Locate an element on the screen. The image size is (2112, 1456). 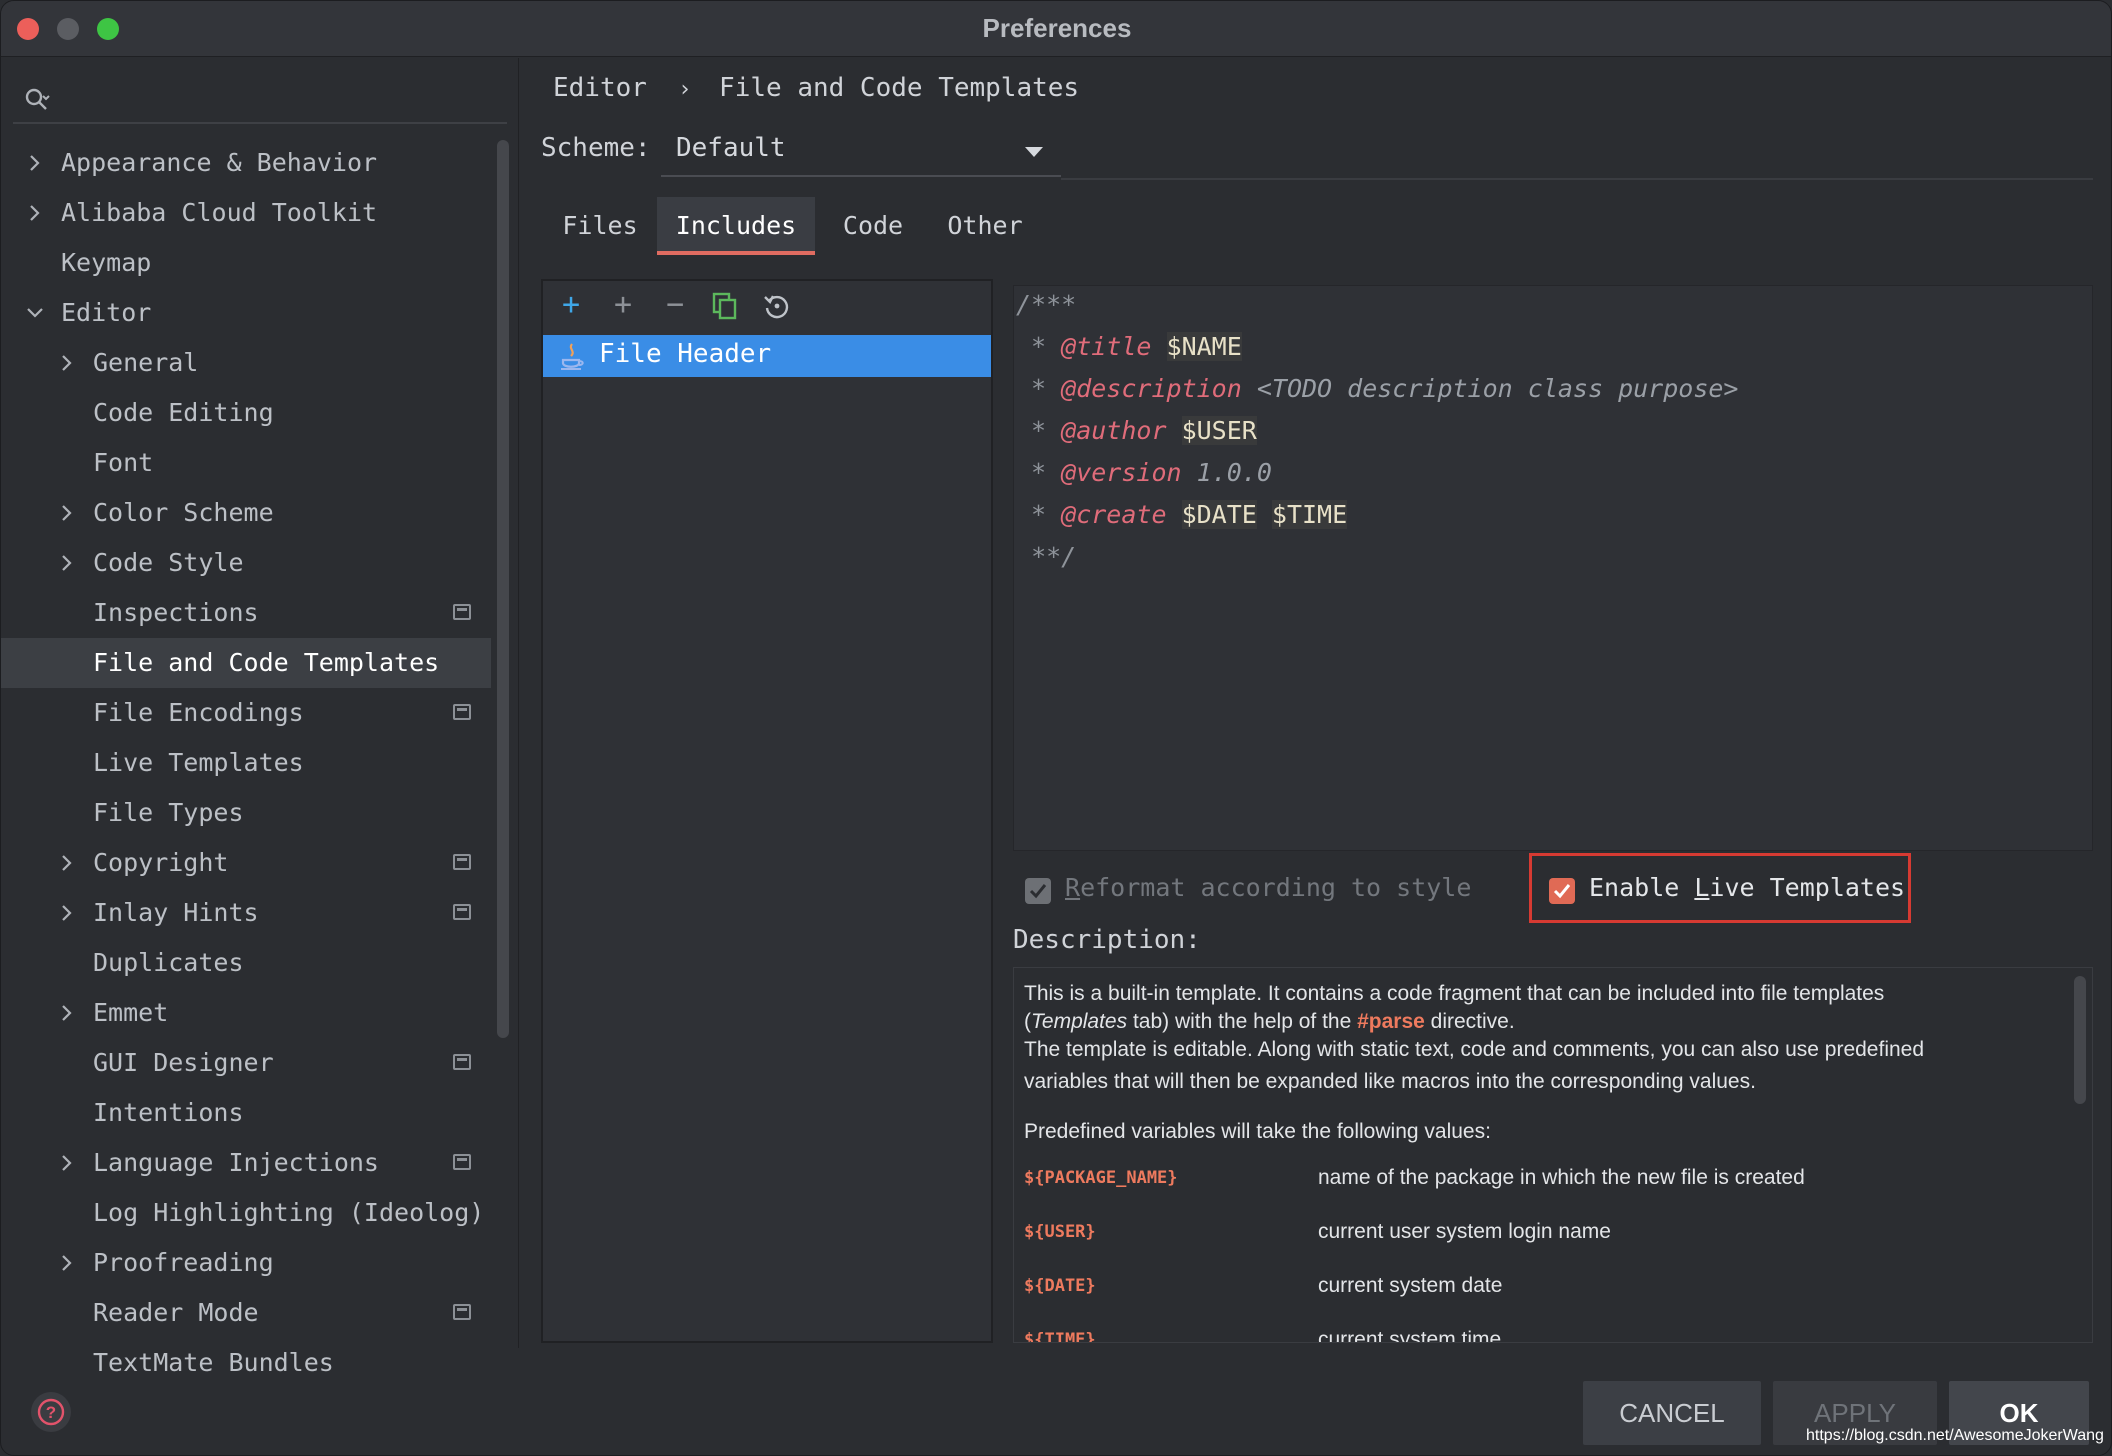
sidebar-item-file-encodings: File Encodings is located at coordinates (246, 713).